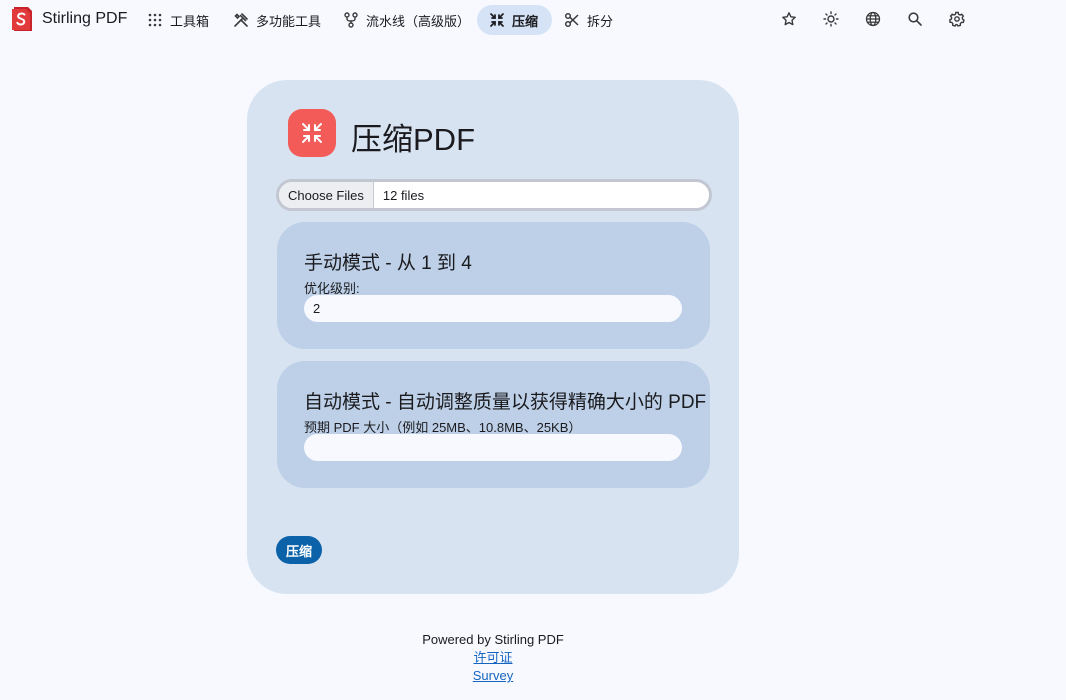  I want to click on brightness-icon, so click(831, 19).